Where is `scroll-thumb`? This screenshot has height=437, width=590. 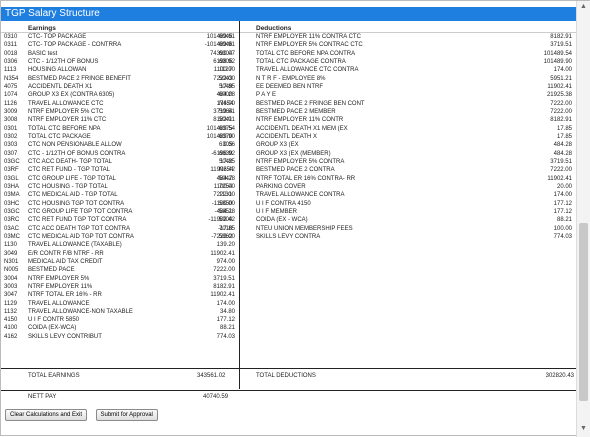
scroll-thumb is located at coordinates (583, 312).